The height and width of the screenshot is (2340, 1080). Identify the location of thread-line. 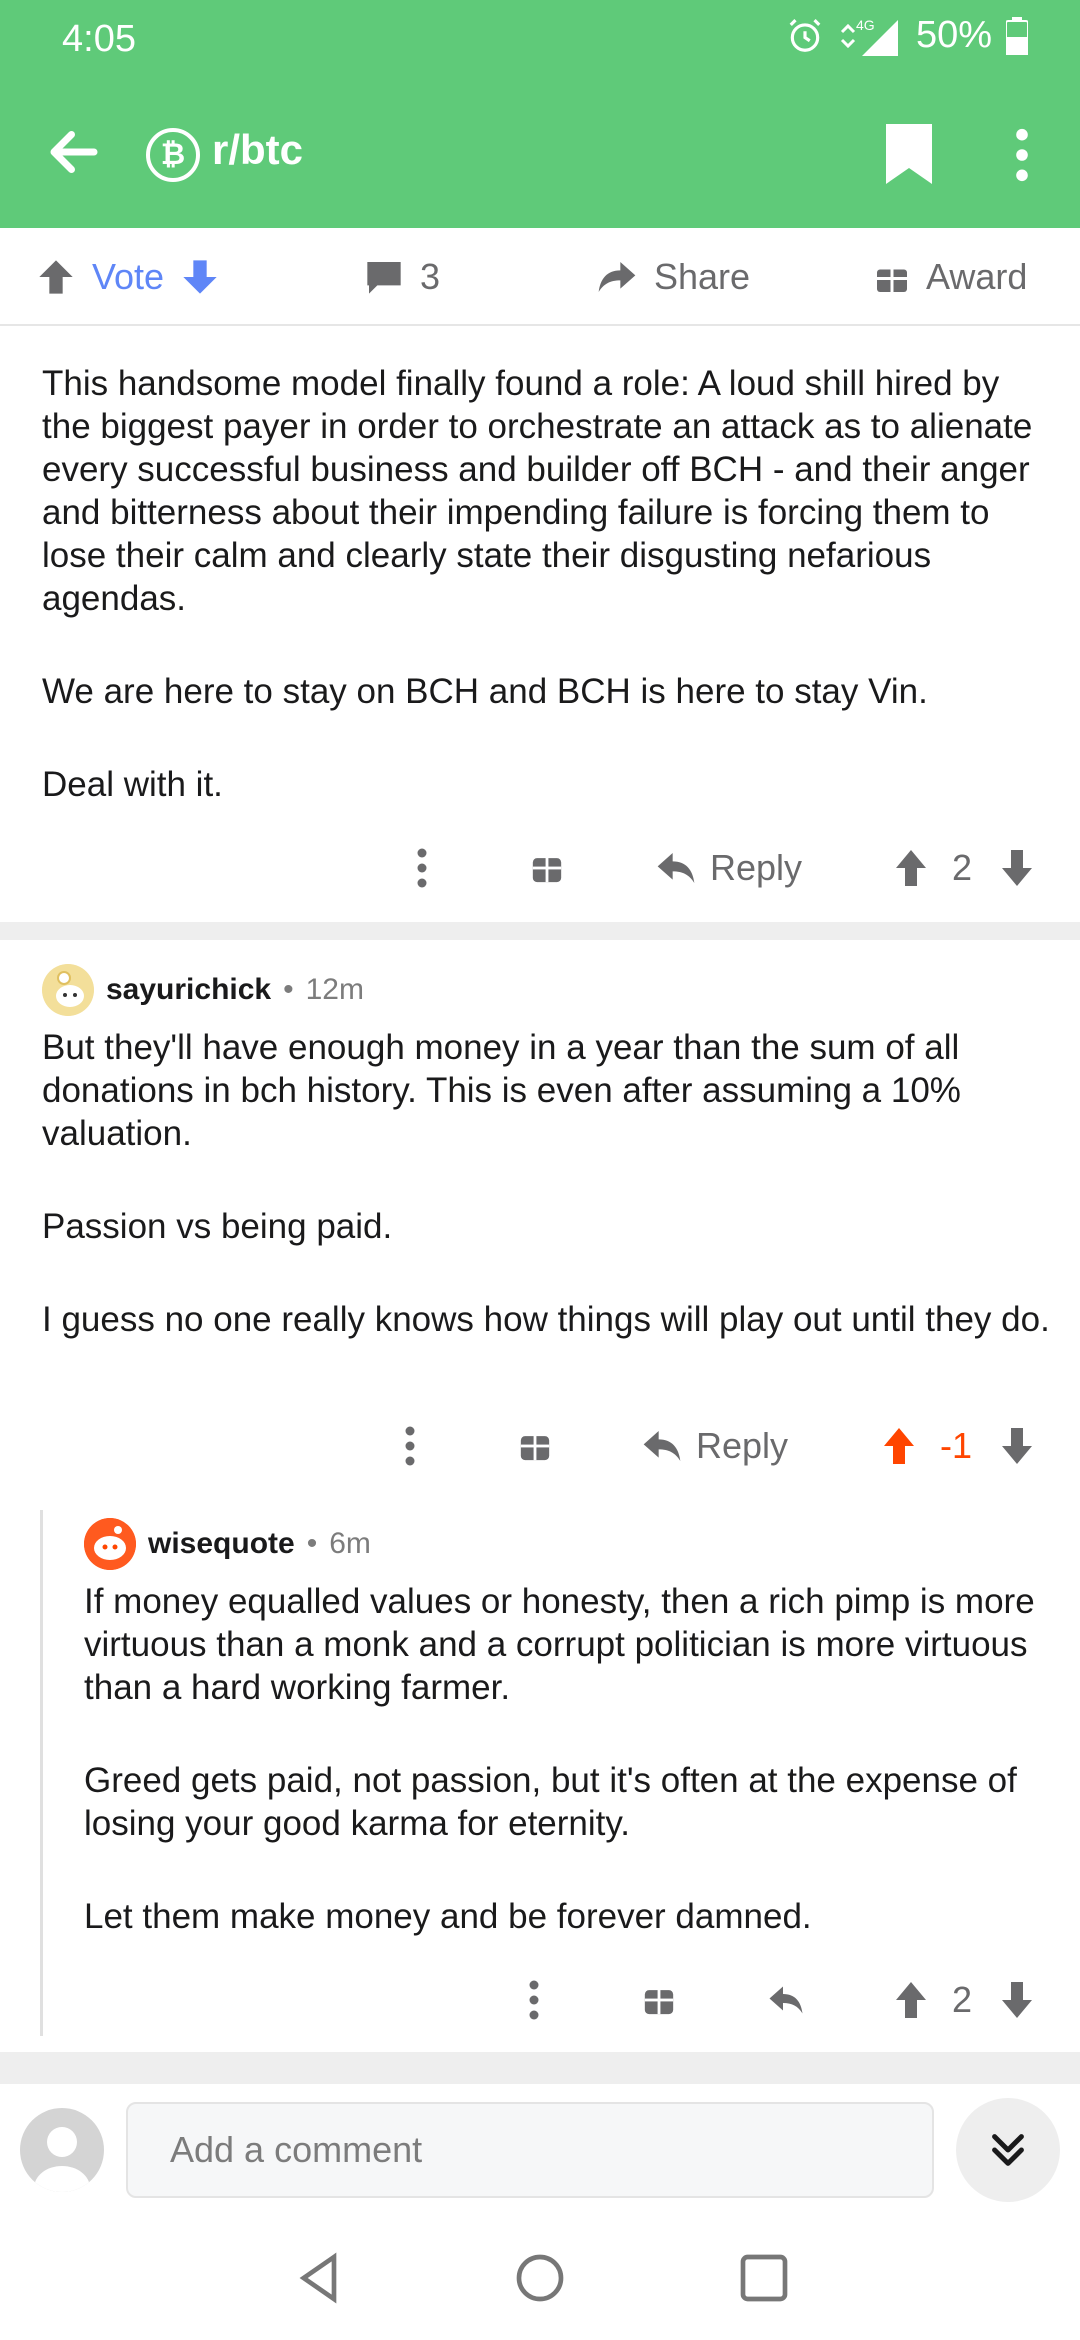
(41, 1773).